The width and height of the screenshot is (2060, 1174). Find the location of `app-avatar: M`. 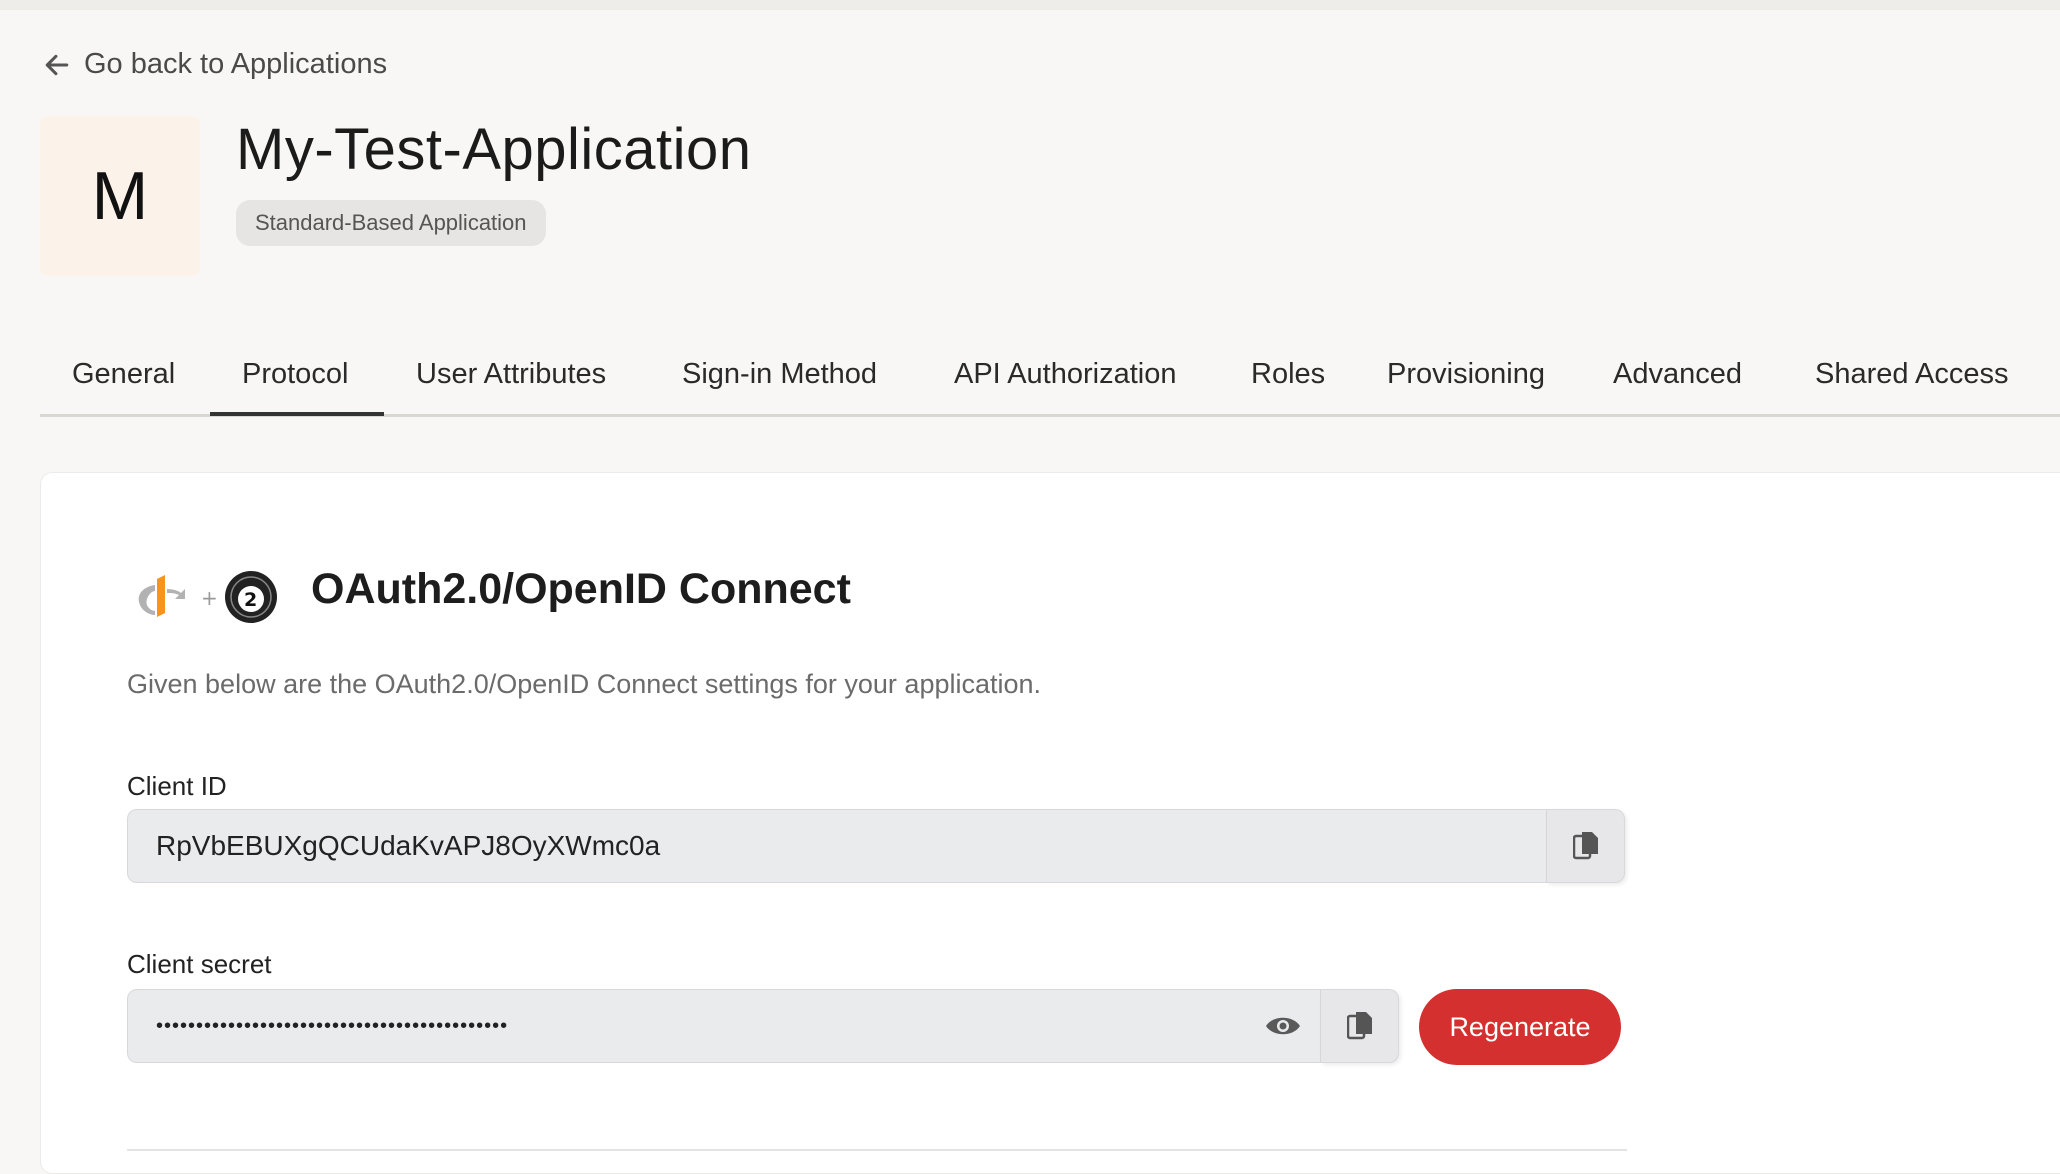

app-avatar: M is located at coordinates (120, 196).